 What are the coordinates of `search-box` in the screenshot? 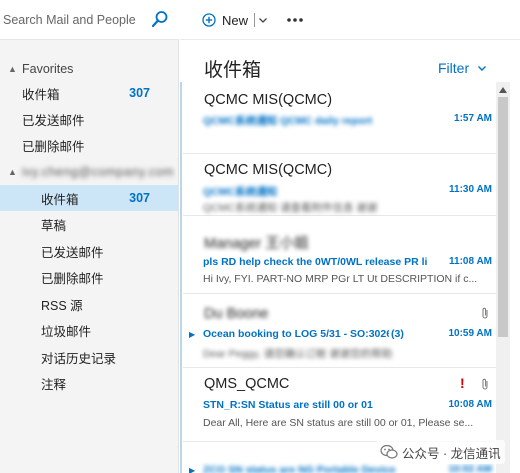 It's located at (89, 20).